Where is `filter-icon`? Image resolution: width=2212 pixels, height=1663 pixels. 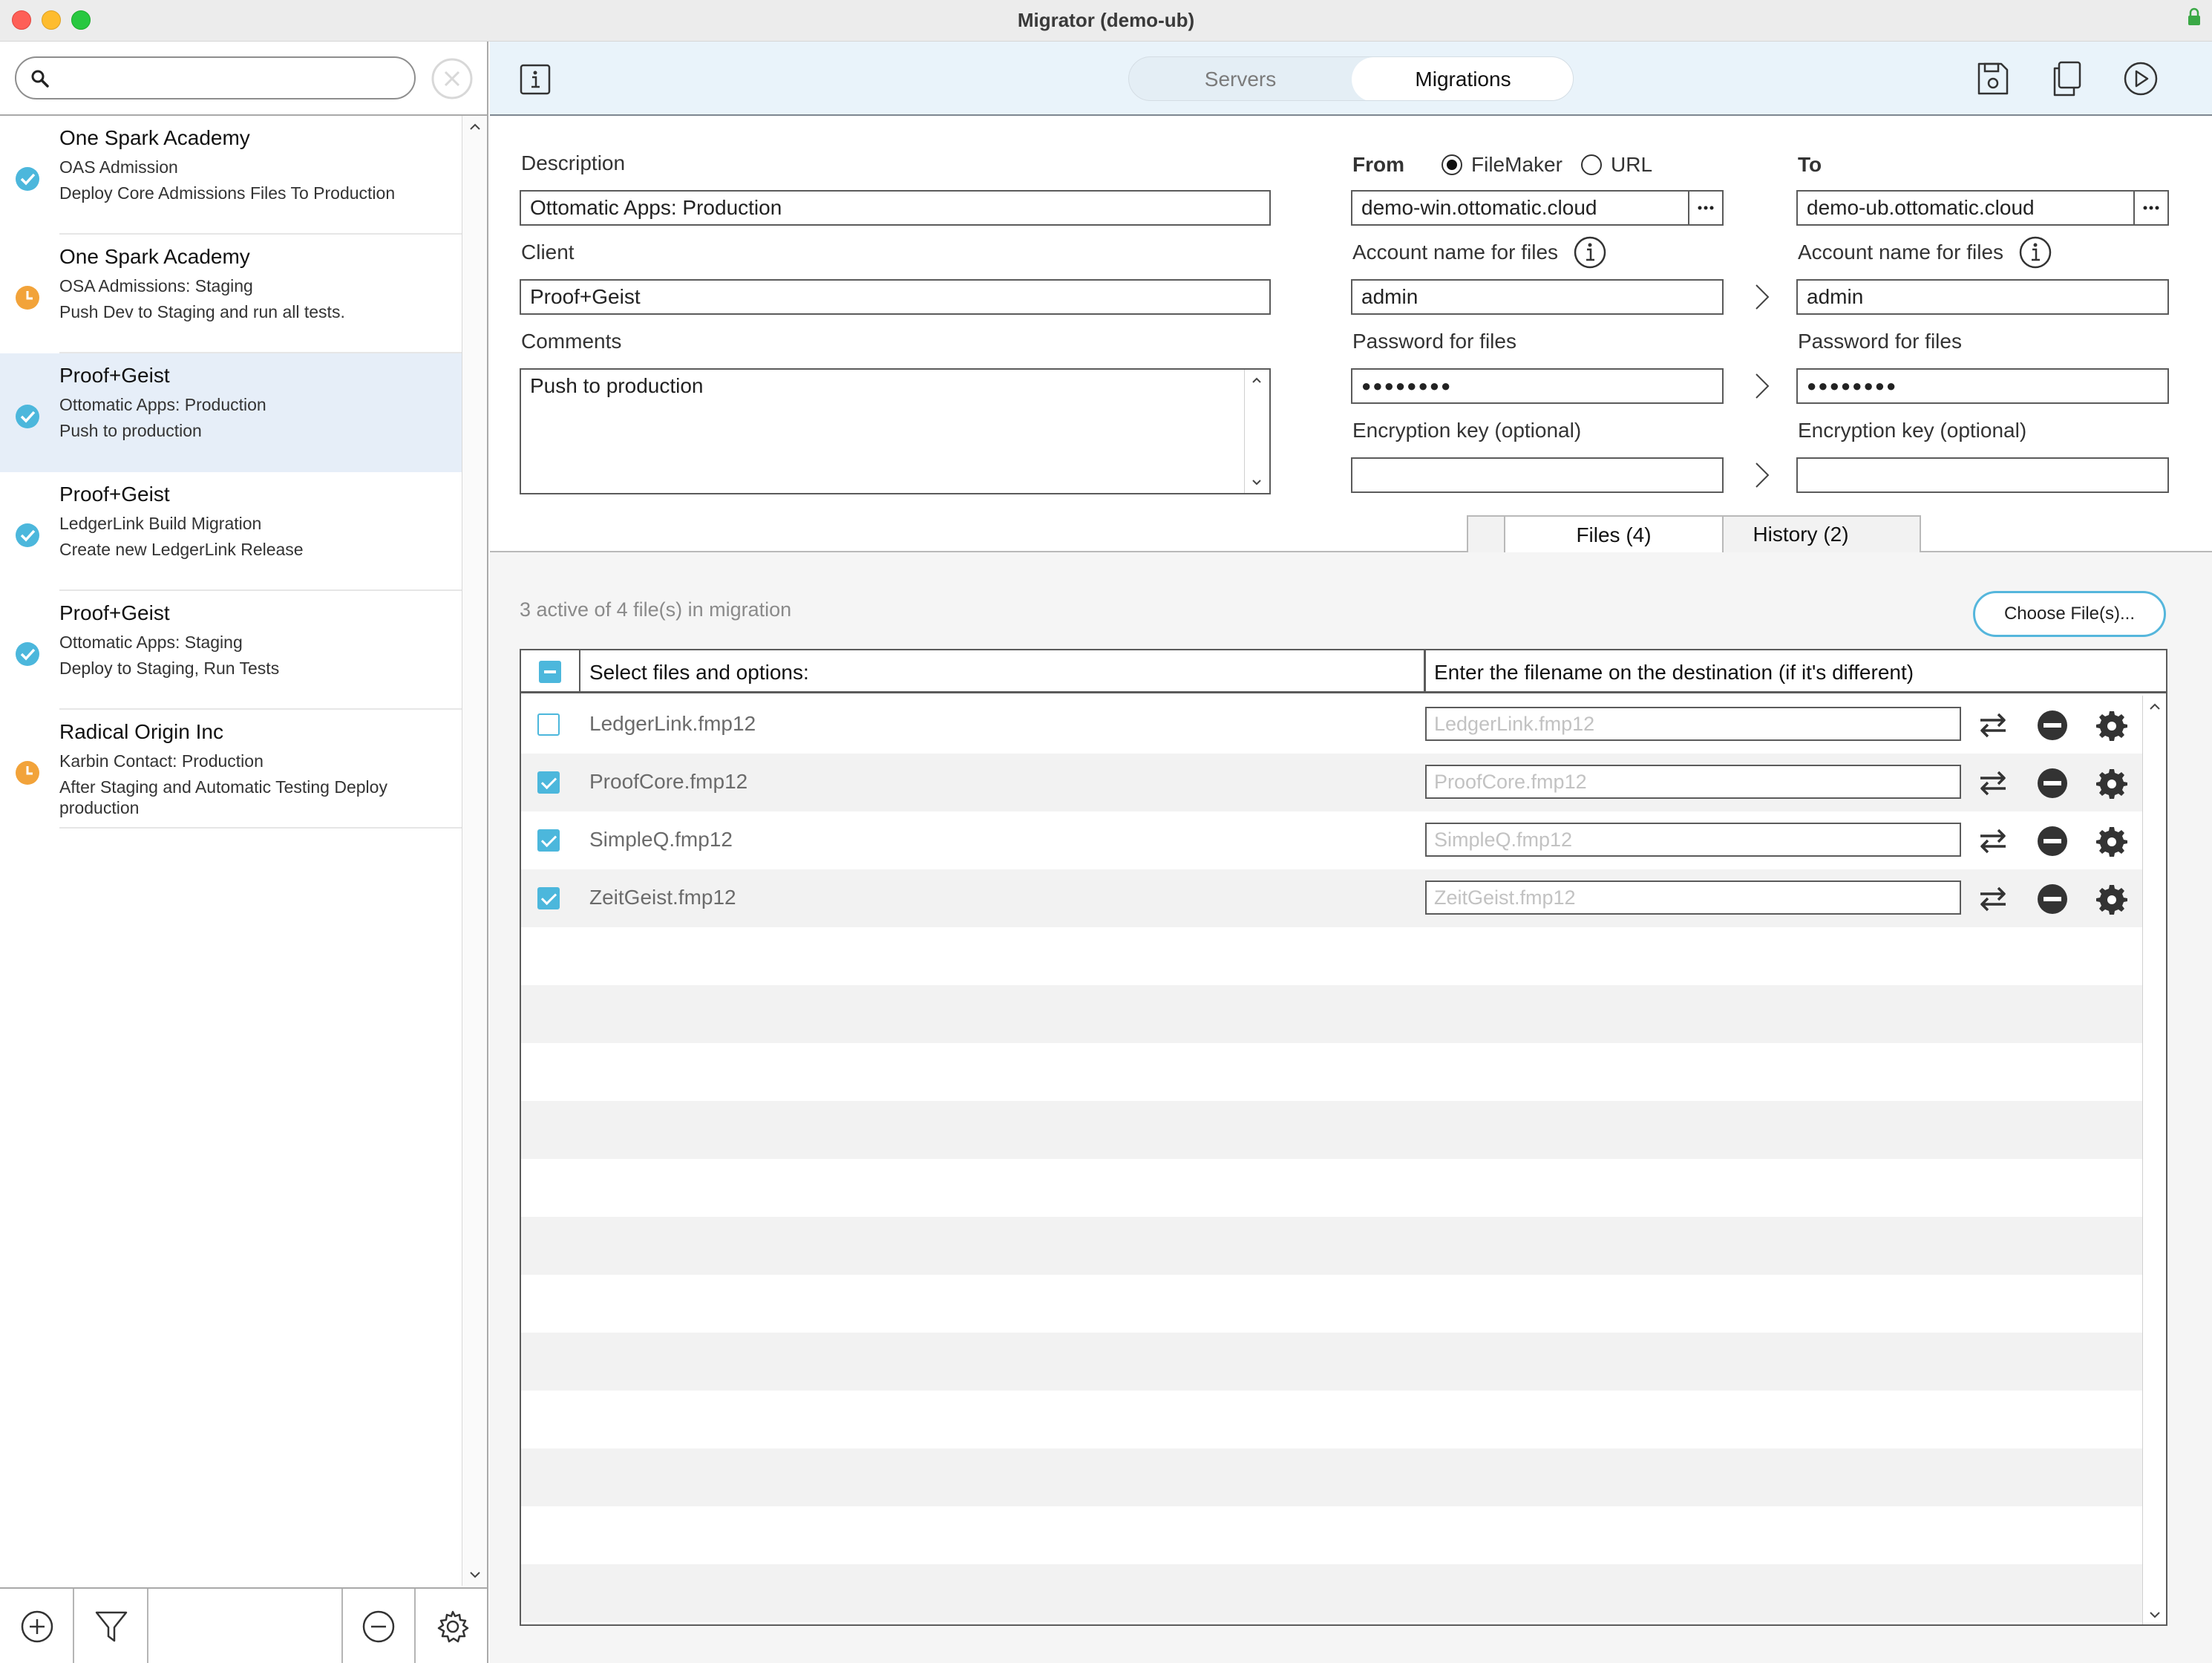
filter-icon is located at coordinates (111, 1627).